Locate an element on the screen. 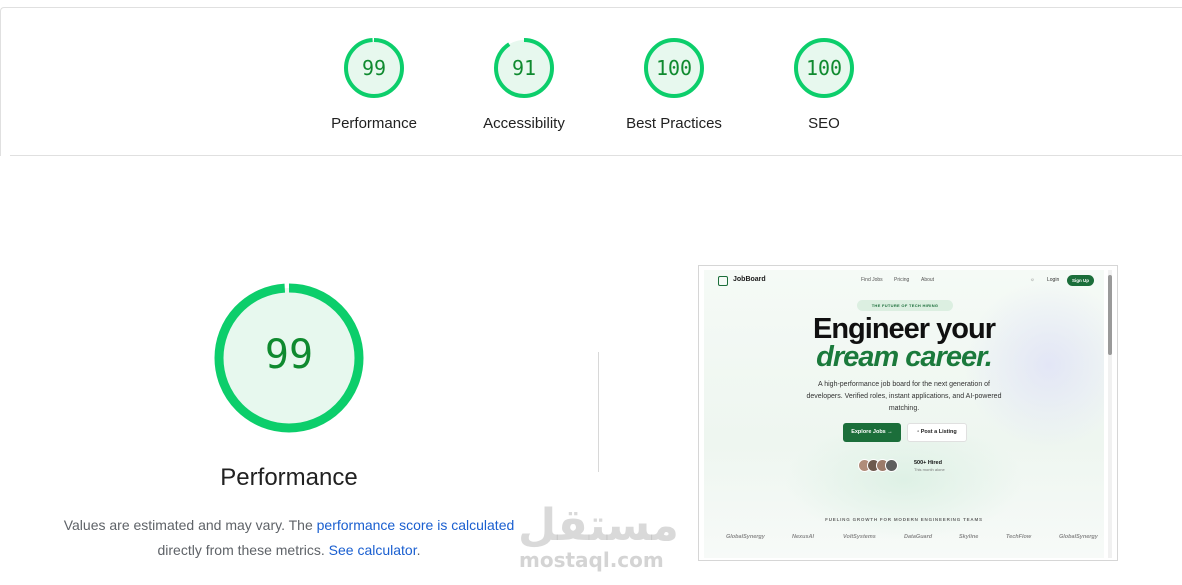 Image resolution: width=1182 pixels, height=585 pixels. avatar-stack is located at coordinates (883, 466).